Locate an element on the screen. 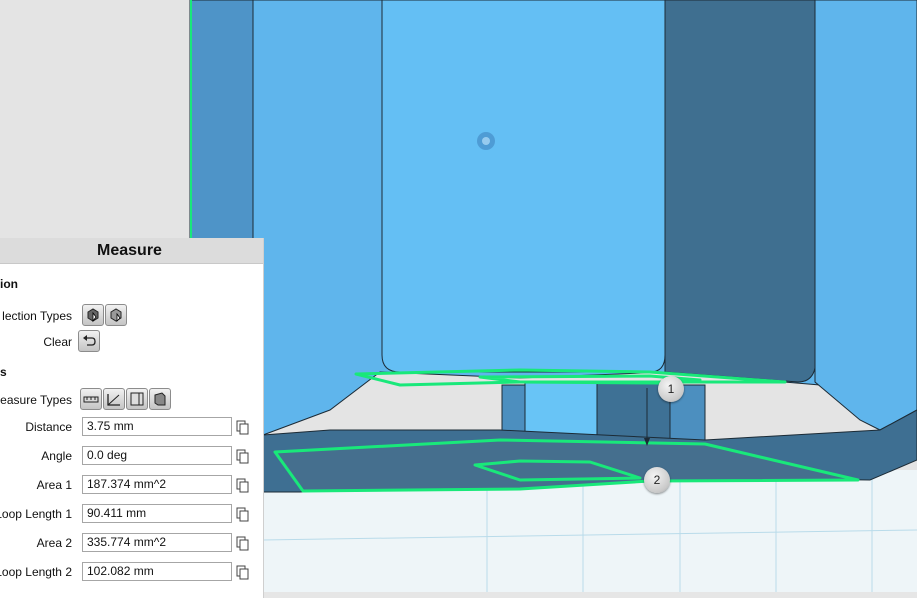  undo-arrow-icon is located at coordinates (89, 340).